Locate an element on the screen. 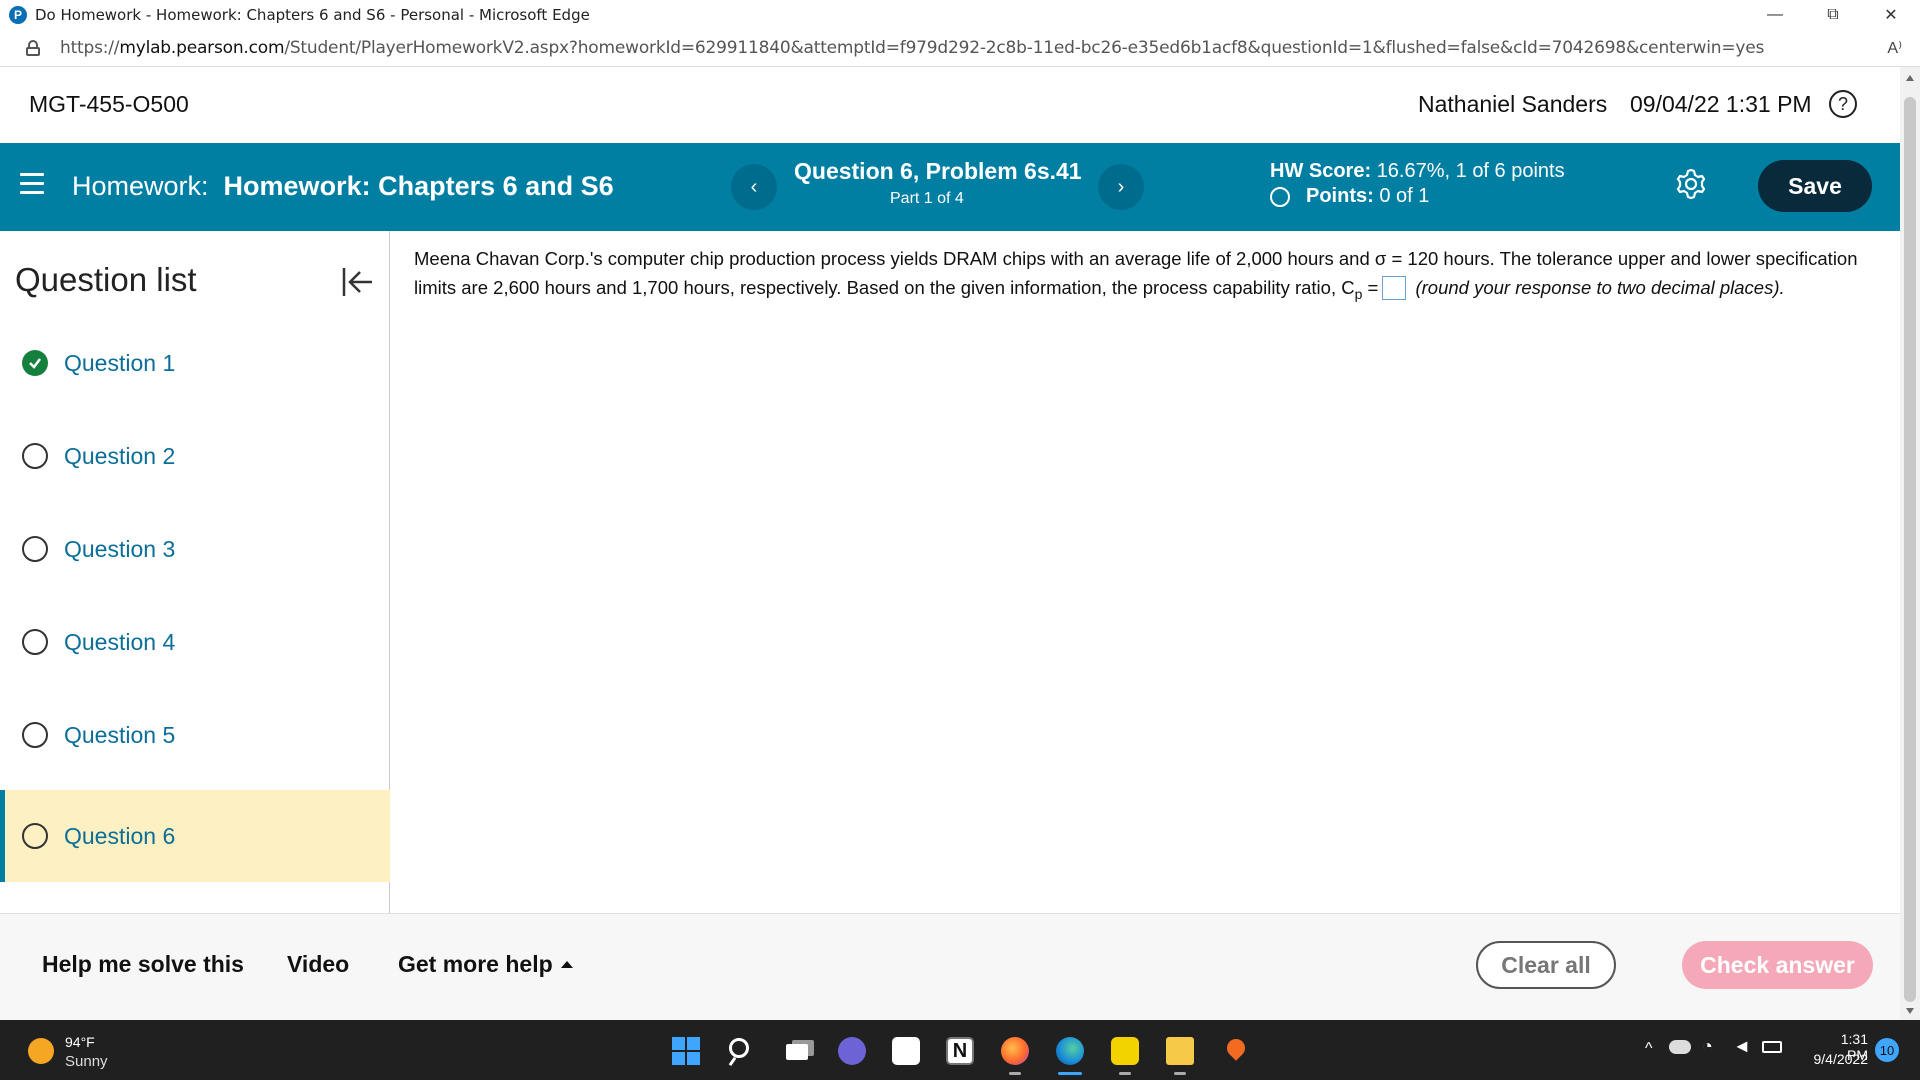  weather-description: Sunny is located at coordinates (86, 1061).